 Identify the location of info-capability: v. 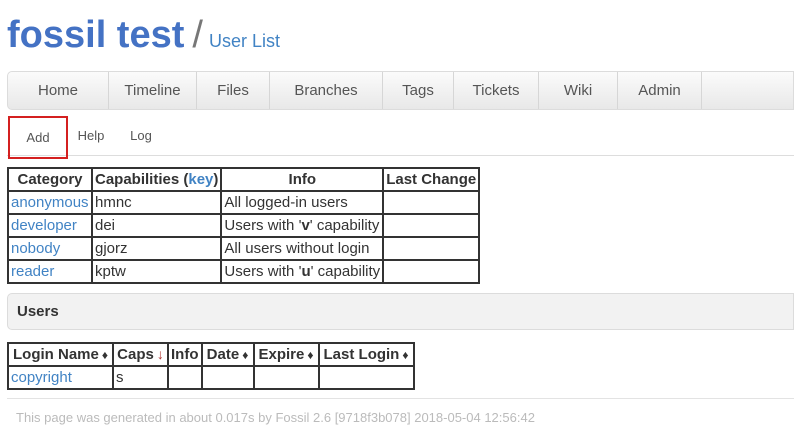
(305, 225).